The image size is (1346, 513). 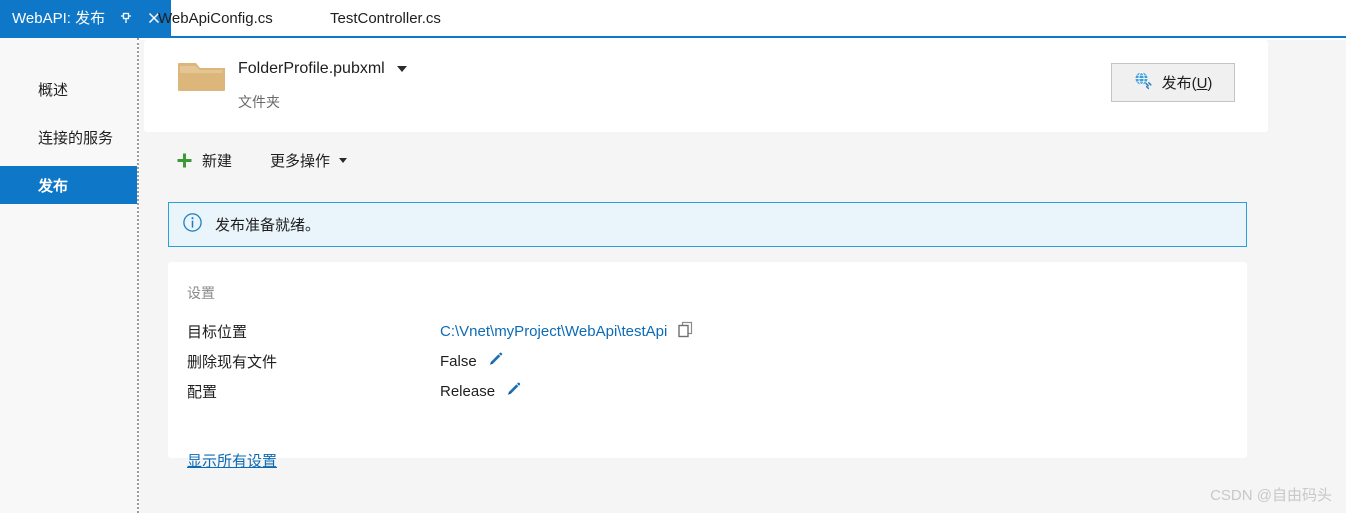 What do you see at coordinates (268, 225) in the screenshot?
I see `publish-status-text: 发布准备就绪。` at bounding box center [268, 225].